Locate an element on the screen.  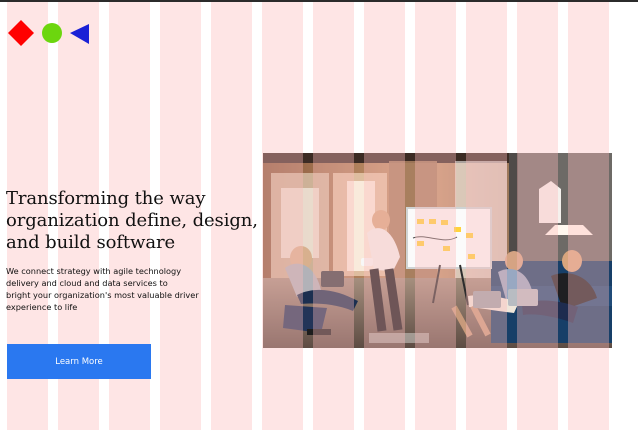
hero-subtitle-line-2: delivery and cloud and data services to is located at coordinates (87, 283).